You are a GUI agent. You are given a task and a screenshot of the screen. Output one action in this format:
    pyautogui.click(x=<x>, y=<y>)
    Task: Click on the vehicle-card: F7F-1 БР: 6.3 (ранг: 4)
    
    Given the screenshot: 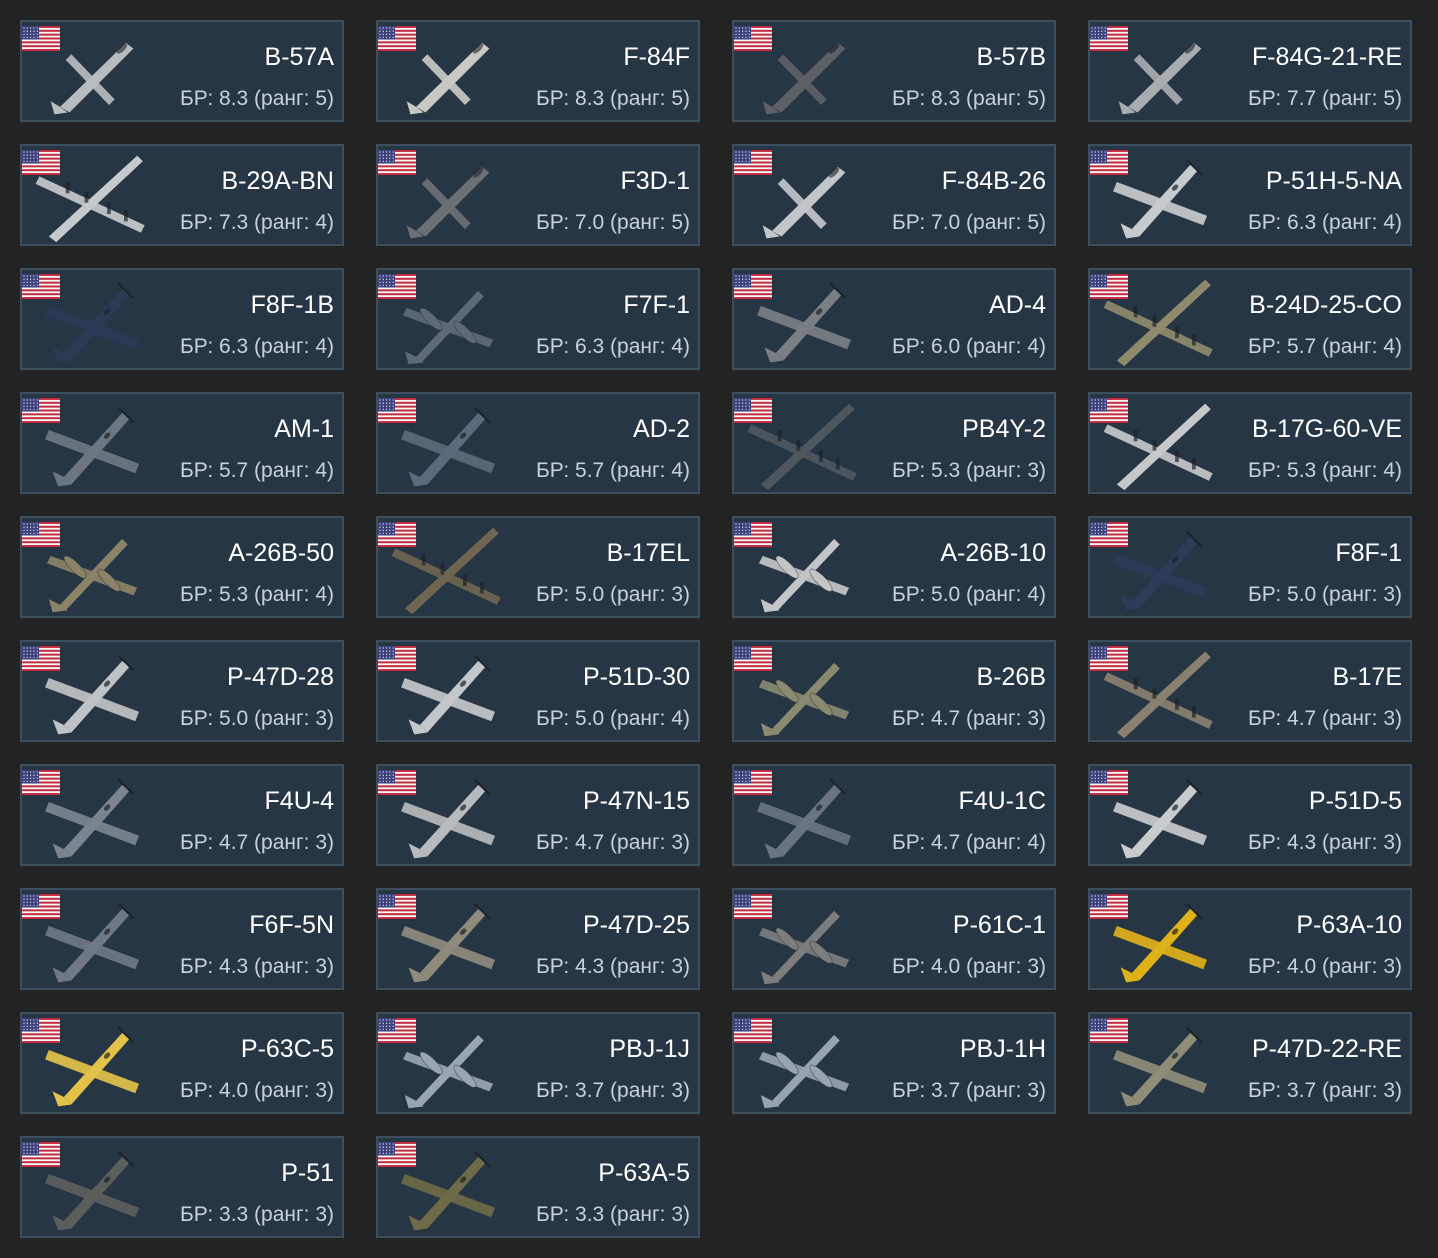 What is the action you would take?
    pyautogui.click(x=538, y=319)
    